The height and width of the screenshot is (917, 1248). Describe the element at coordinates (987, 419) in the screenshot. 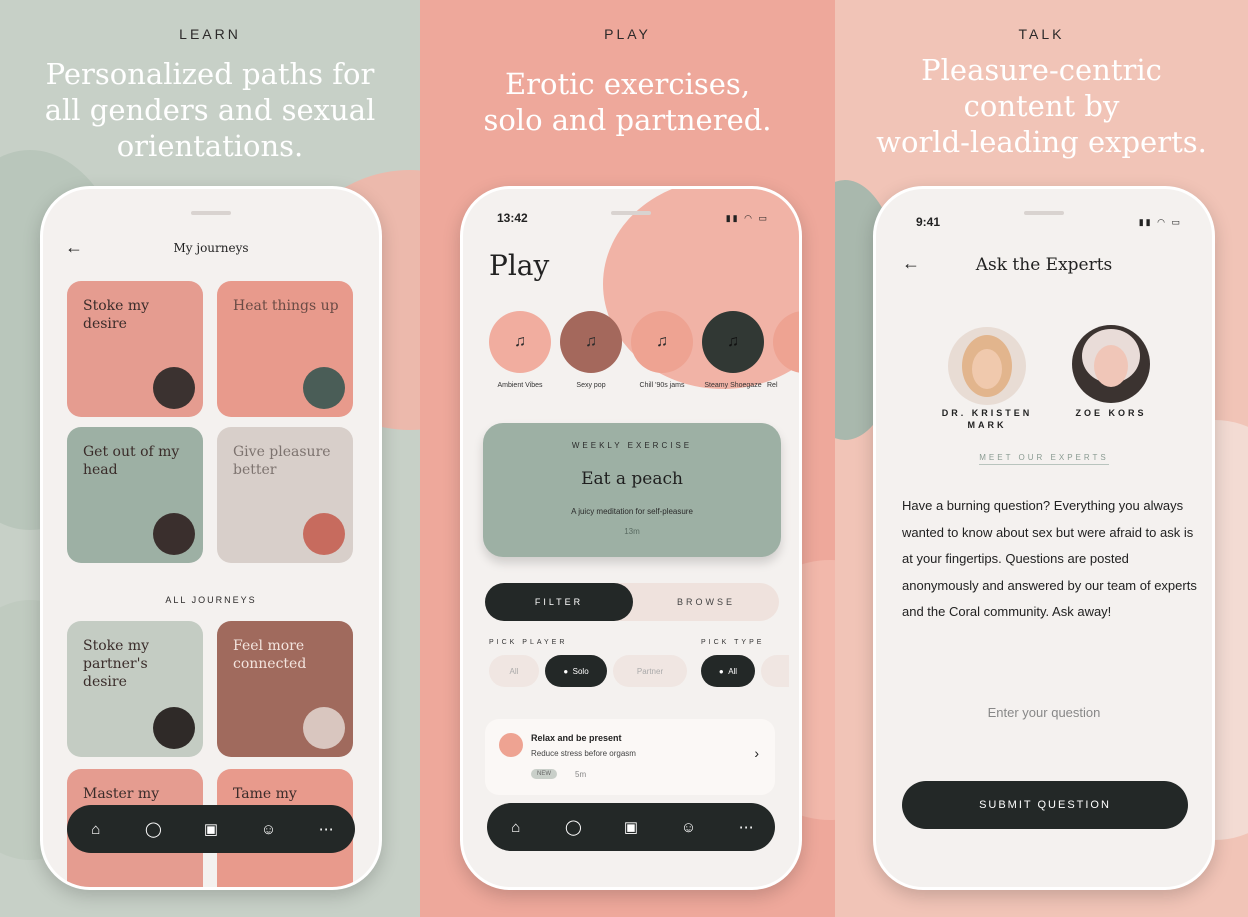

I see `expert-name: DR. KRISTEN MARK` at that location.